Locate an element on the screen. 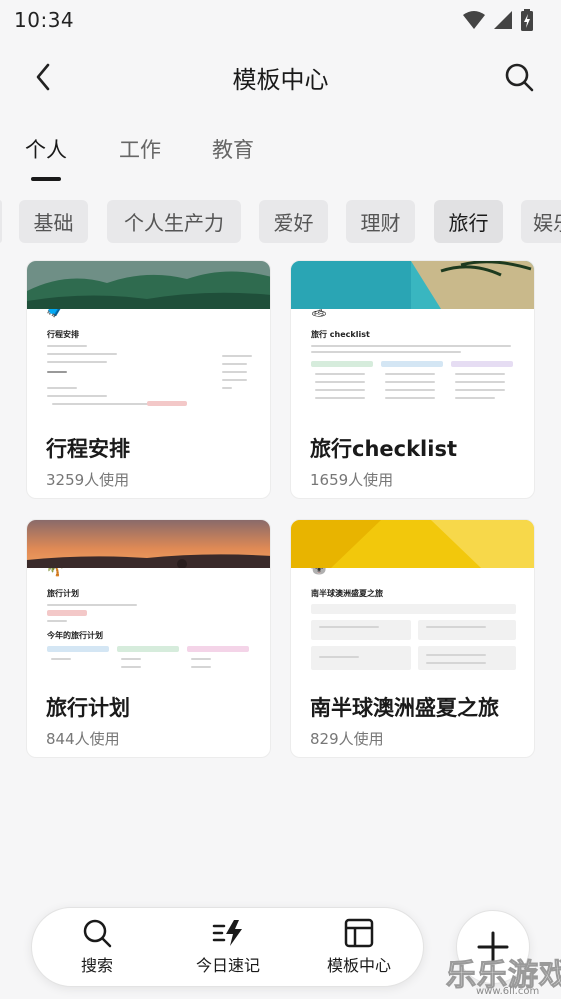 The height and width of the screenshot is (999, 561). back-arrow-icon is located at coordinates (43, 77).